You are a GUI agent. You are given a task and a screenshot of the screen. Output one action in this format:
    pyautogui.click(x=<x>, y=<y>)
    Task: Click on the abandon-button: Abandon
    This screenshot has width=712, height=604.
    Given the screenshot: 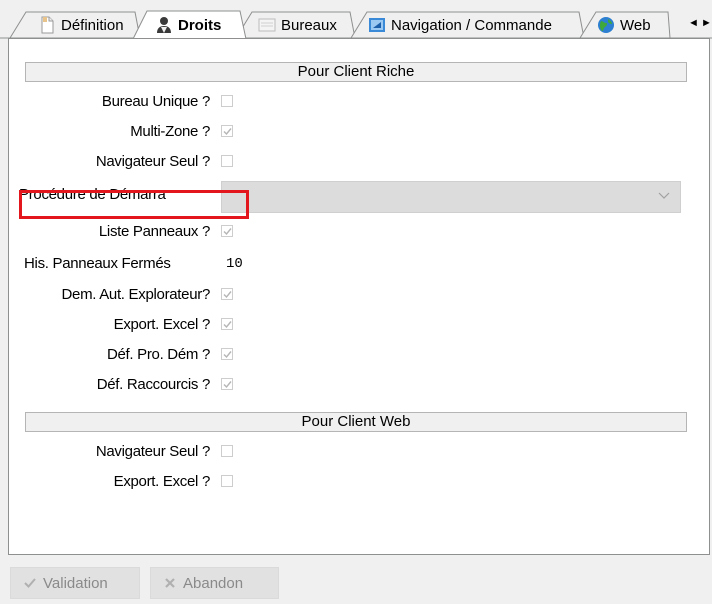 What is the action you would take?
    pyautogui.click(x=214, y=583)
    